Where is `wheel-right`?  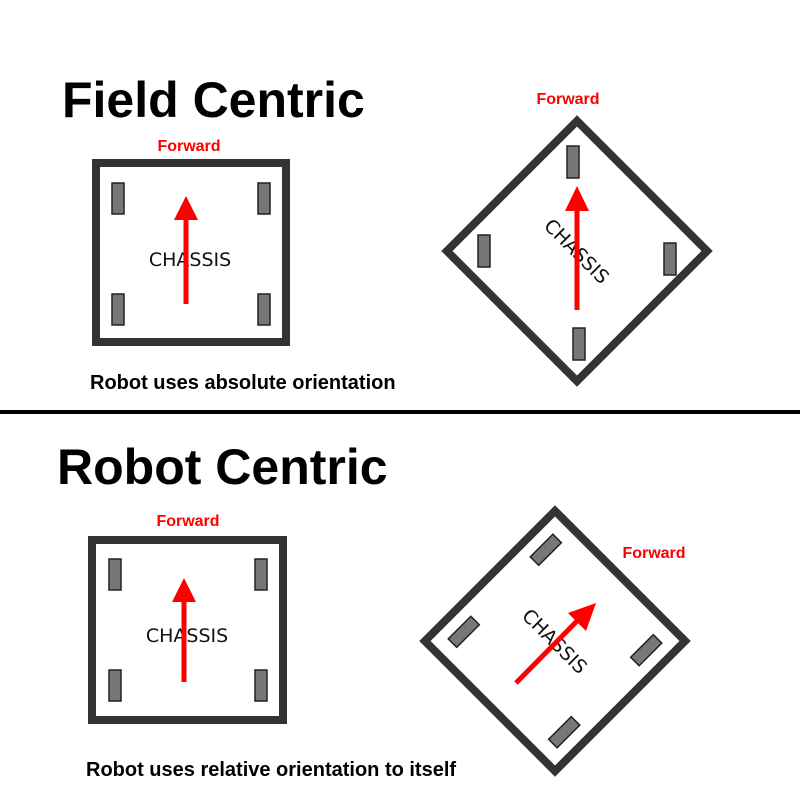 wheel-right is located at coordinates (670, 259).